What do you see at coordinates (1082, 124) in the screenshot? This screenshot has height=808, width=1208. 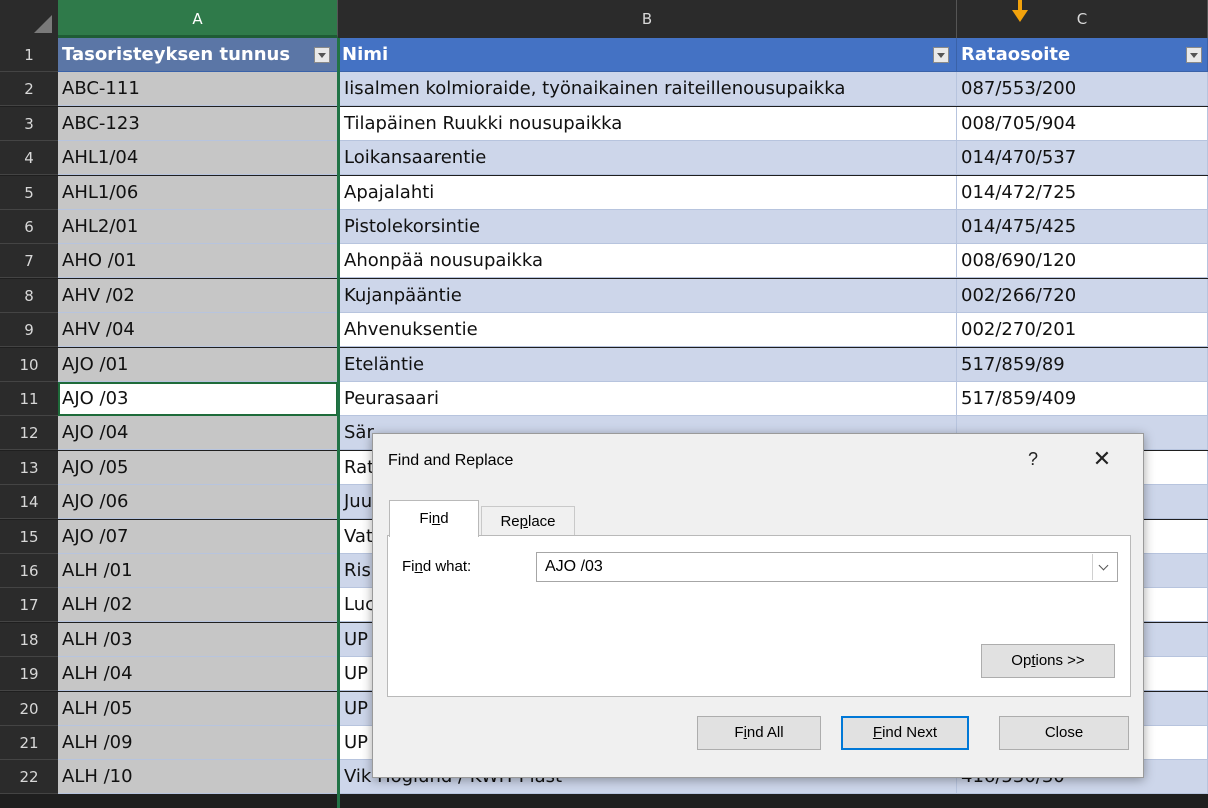 I see `cell-rataosoite: 008/705/904` at bounding box center [1082, 124].